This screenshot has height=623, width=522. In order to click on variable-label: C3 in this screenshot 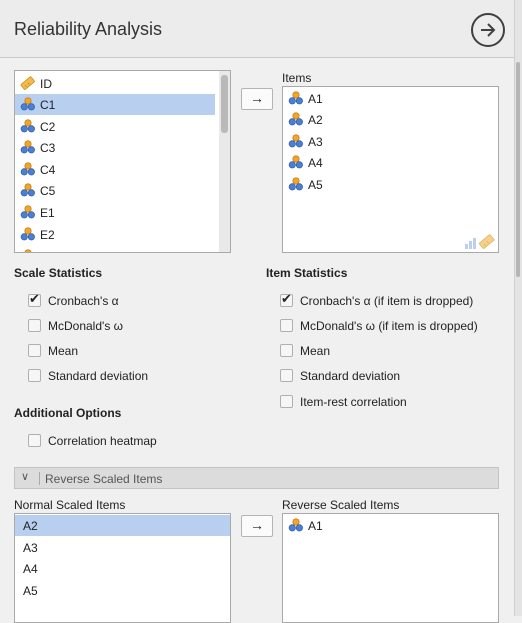, I will do `click(48, 148)`.